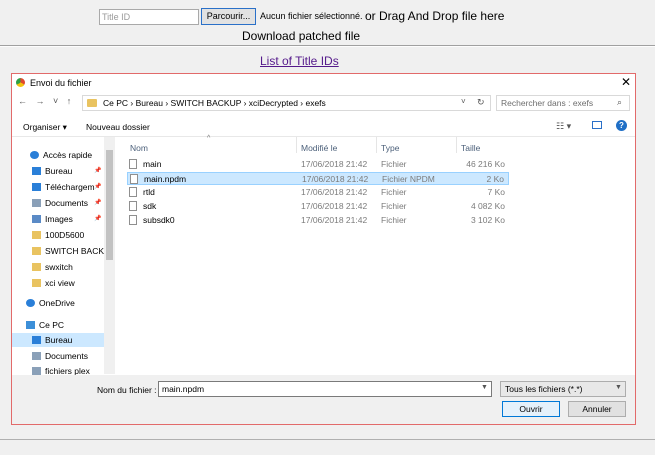 This screenshot has height=455, width=655. Describe the element at coordinates (109, 205) in the screenshot. I see `nav-scrollbar-thumb` at that location.